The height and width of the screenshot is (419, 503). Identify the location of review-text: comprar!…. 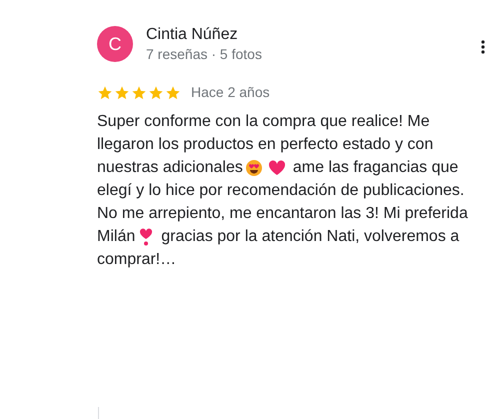
(136, 260).